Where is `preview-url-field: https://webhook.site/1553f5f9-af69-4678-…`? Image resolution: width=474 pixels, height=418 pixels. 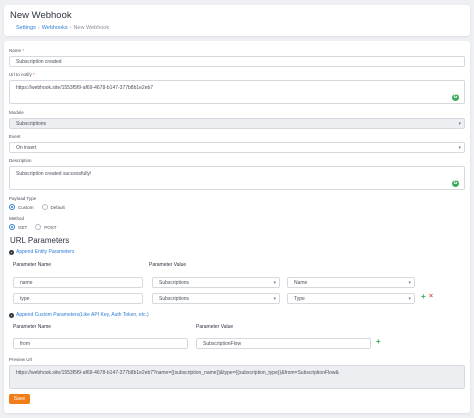 preview-url-field: https://webhook.site/1553f5f9-af69-4678-… is located at coordinates (237, 377).